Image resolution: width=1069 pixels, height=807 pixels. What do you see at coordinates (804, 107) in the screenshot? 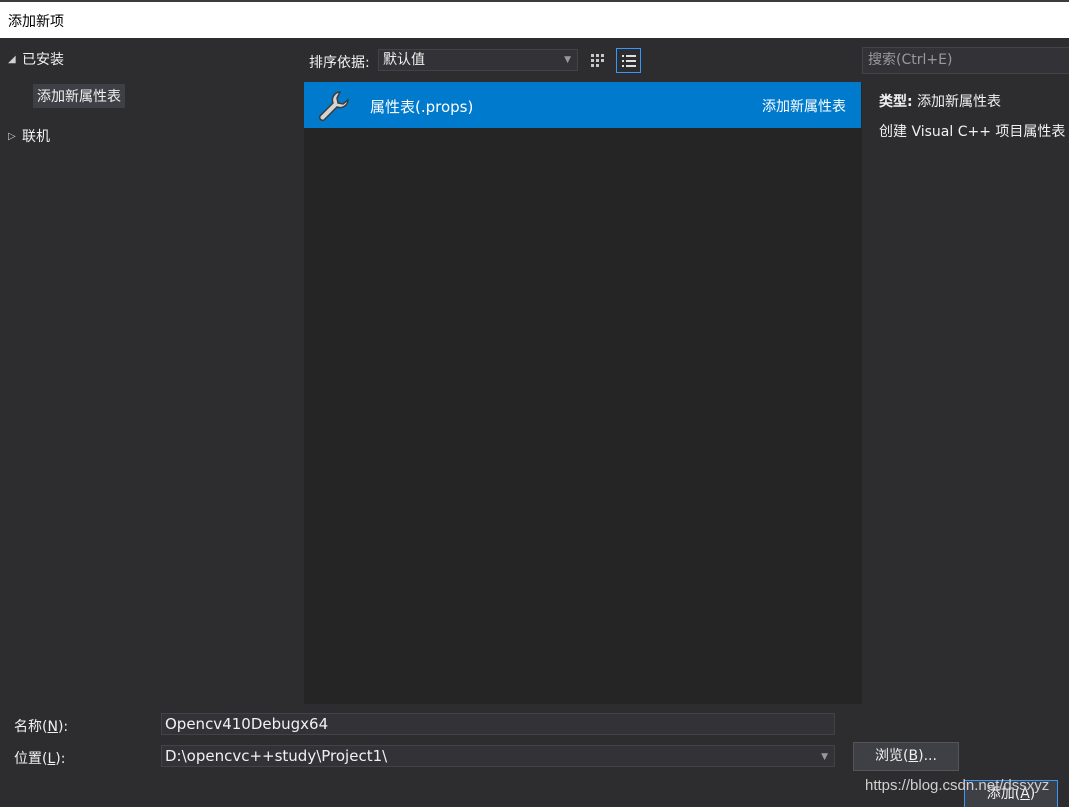
I see `list-item-type: 添加新属性表` at bounding box center [804, 107].